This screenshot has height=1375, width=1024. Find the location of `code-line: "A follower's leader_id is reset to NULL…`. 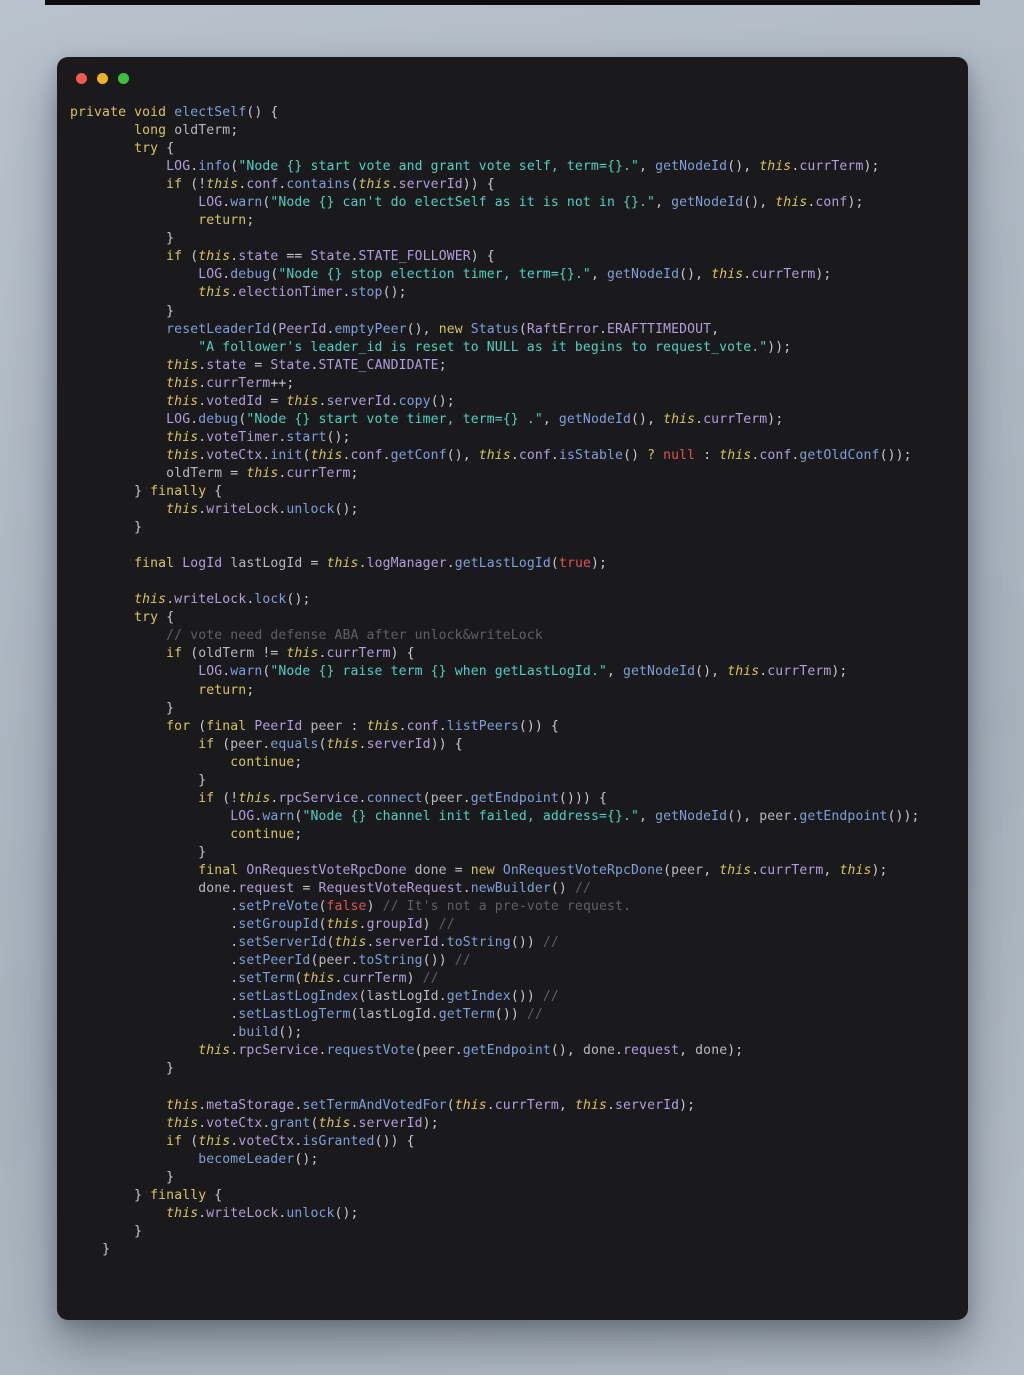

code-line: "A follower's leader_id is reset to NULL… is located at coordinates (495, 347).